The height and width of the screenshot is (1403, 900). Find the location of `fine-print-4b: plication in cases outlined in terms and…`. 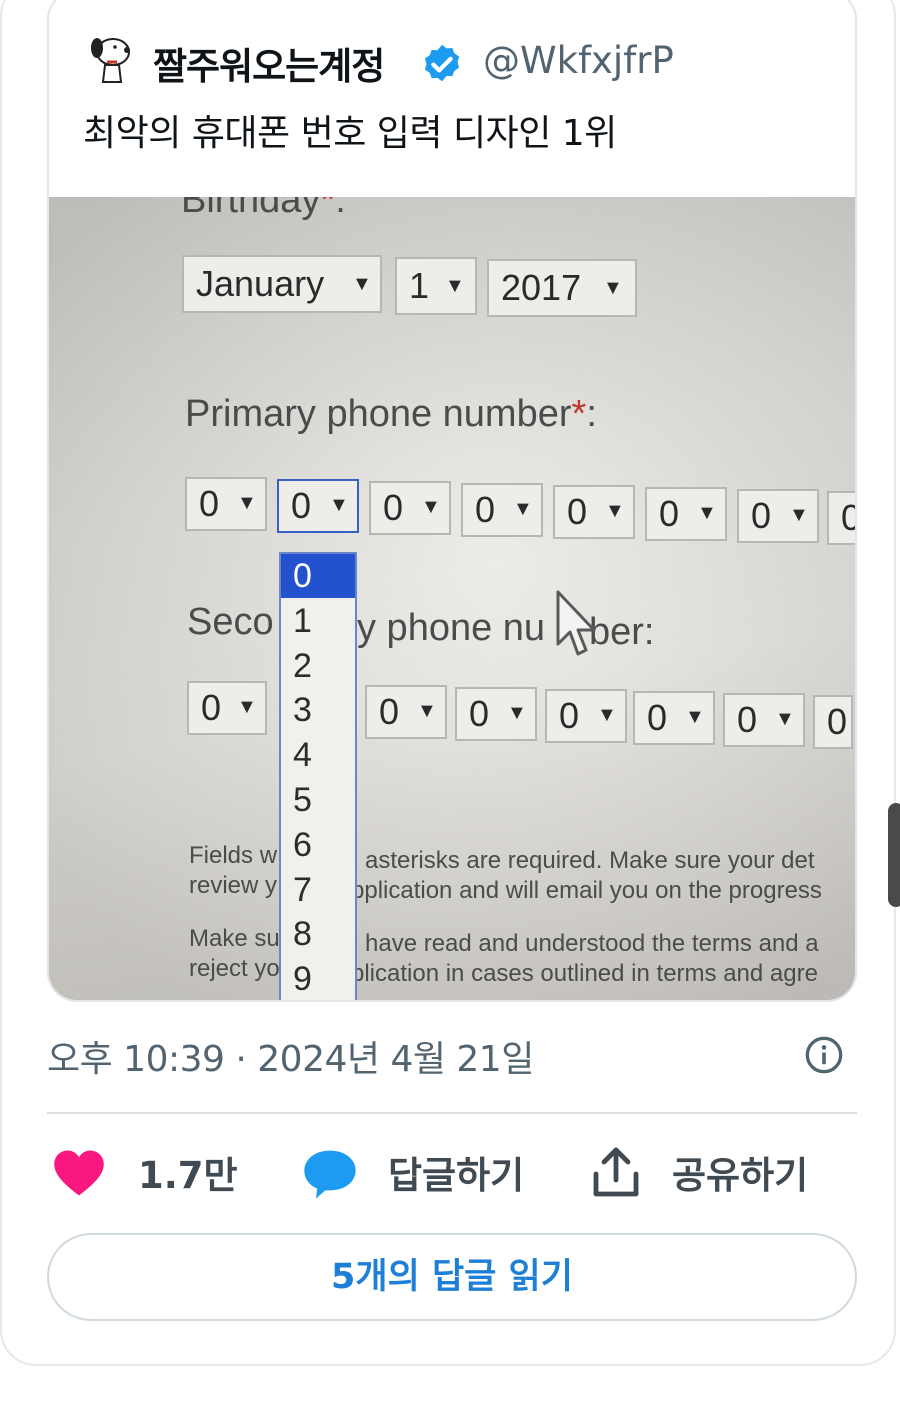

fine-print-4b: plication in cases outlined in terms and… is located at coordinates (584, 973).